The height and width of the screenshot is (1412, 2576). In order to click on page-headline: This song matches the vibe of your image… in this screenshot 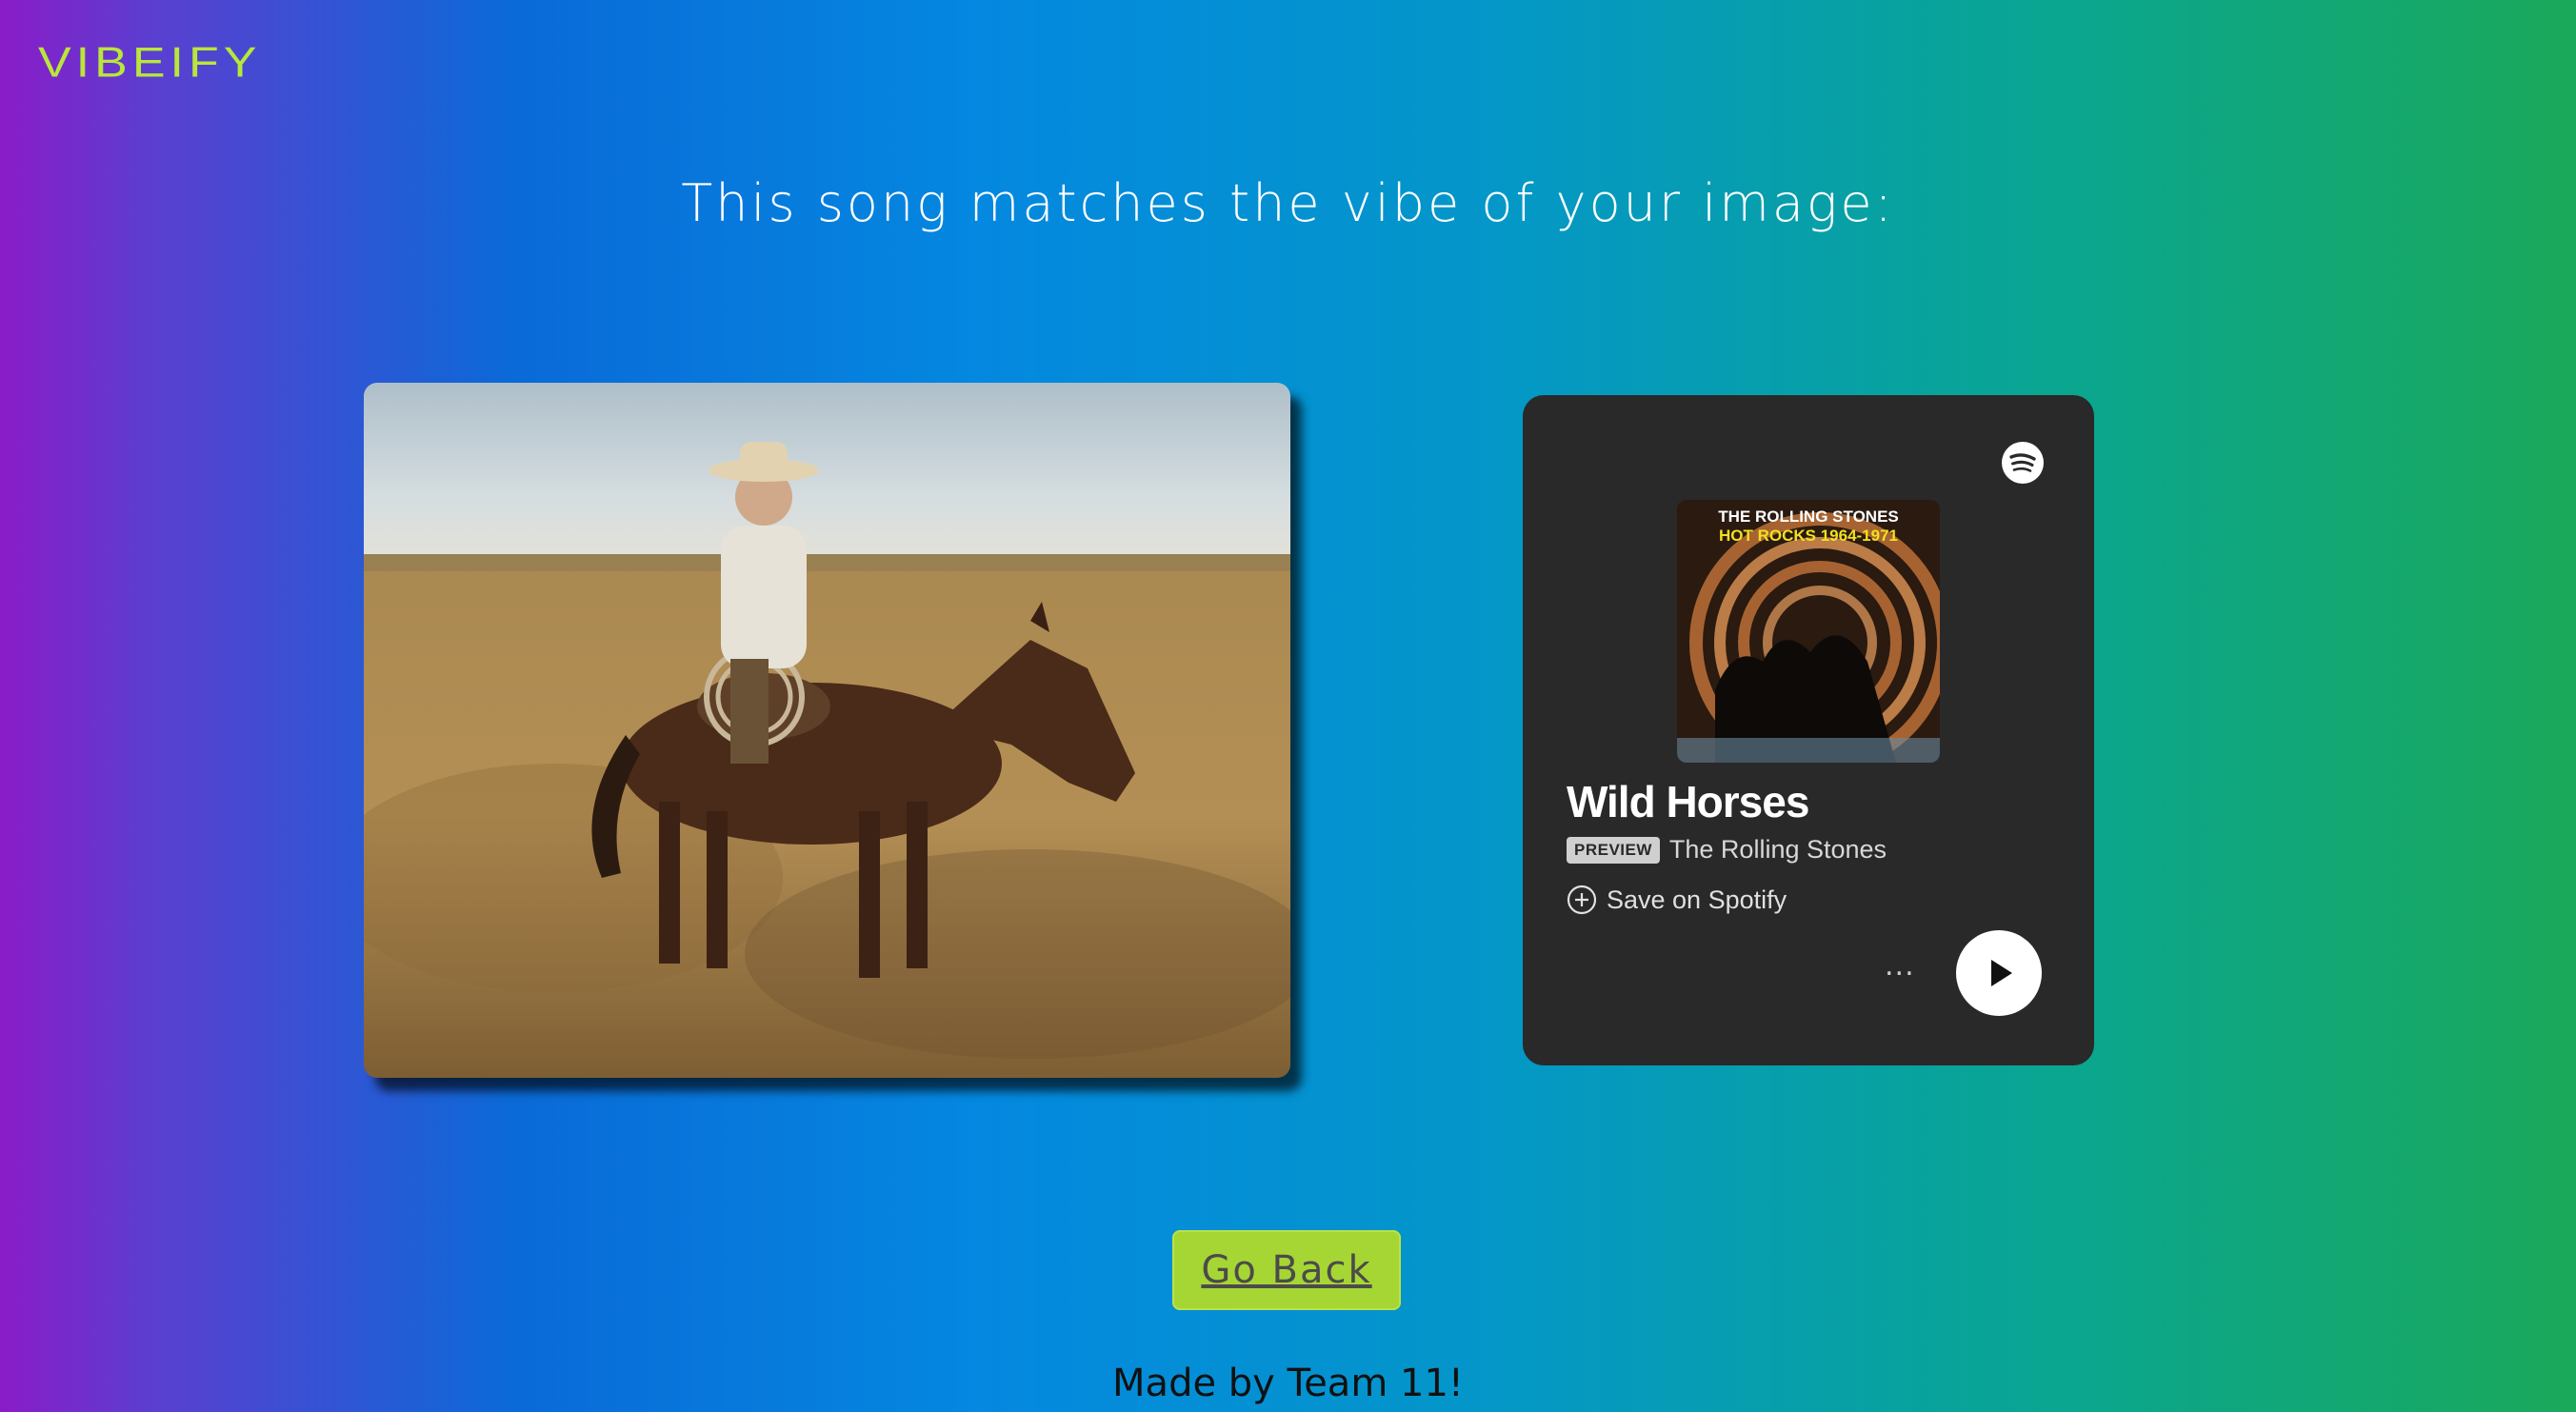, I will do `click(1288, 203)`.